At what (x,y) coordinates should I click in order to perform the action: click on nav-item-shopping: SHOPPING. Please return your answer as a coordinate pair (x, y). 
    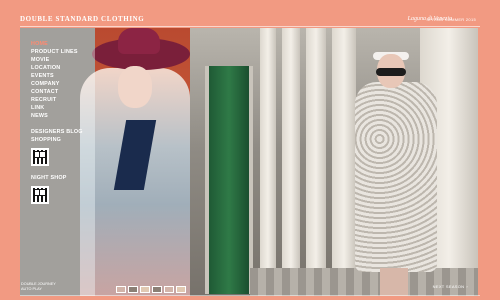
    Looking at the image, I should click on (57, 140).